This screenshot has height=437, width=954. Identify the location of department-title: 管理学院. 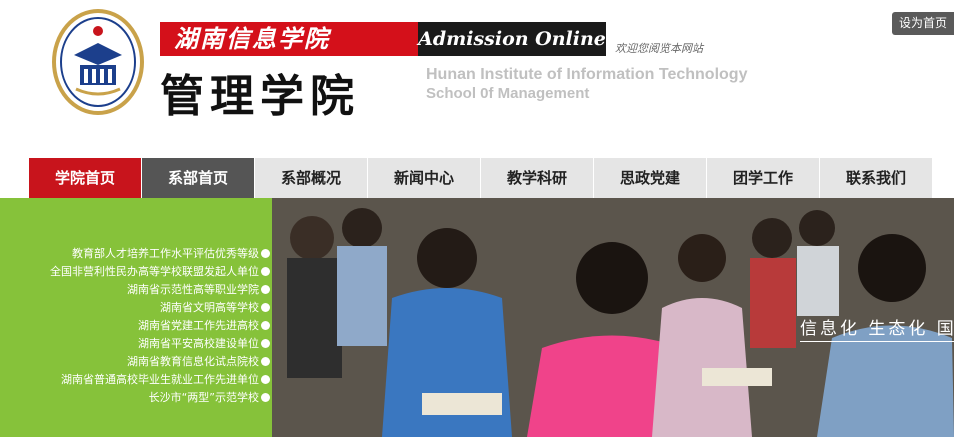
(260, 96).